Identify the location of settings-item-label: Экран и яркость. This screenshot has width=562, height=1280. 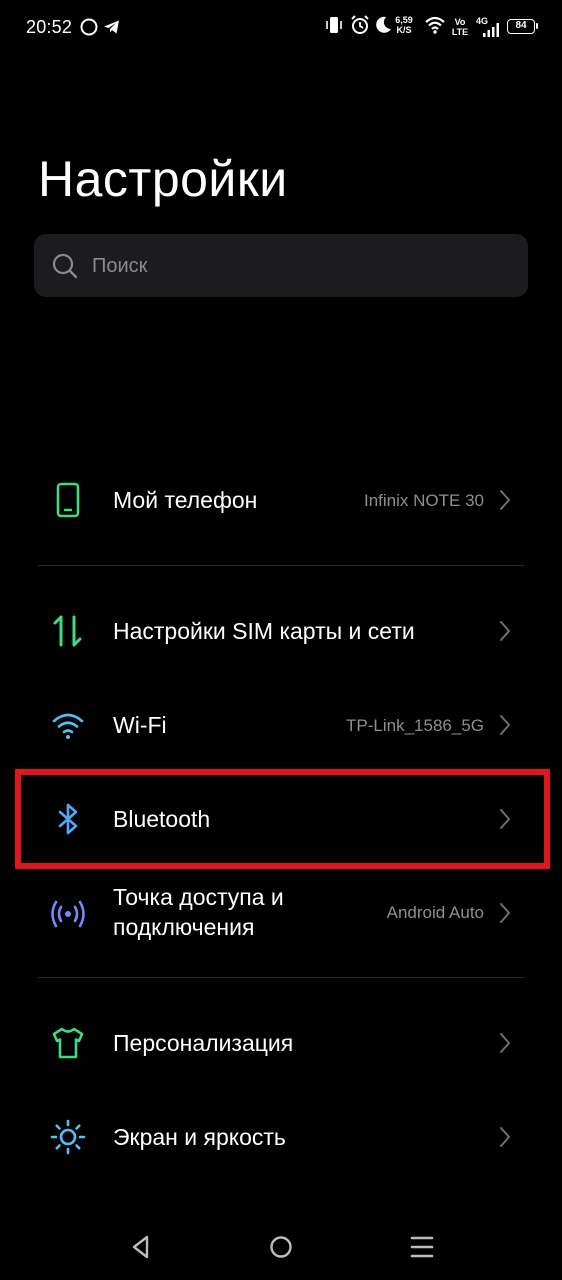
(199, 1137).